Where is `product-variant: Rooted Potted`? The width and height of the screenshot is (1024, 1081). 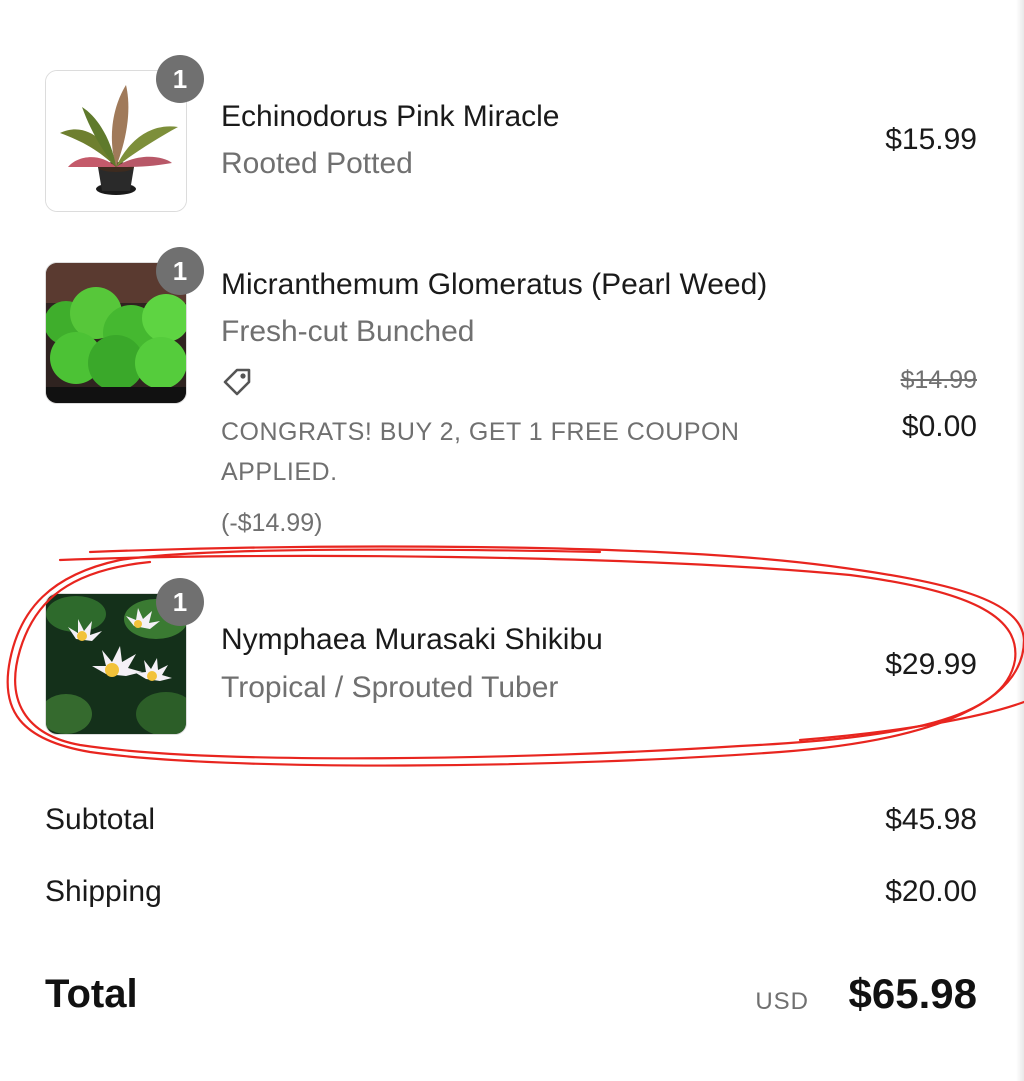 product-variant: Rooted Potted is located at coordinates (317, 163).